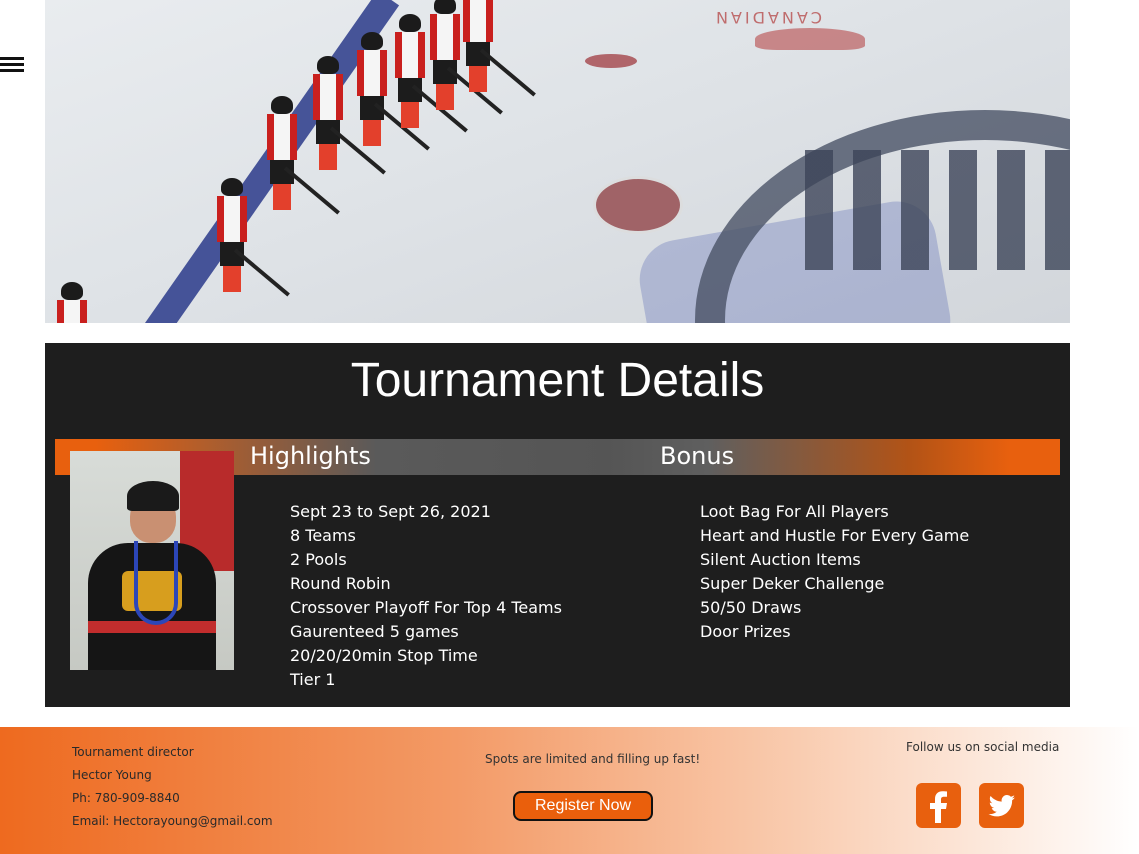 The width and height of the screenshot is (1139, 854). What do you see at coordinates (745, 631) in the screenshot?
I see `list-item: Door Prizes` at bounding box center [745, 631].